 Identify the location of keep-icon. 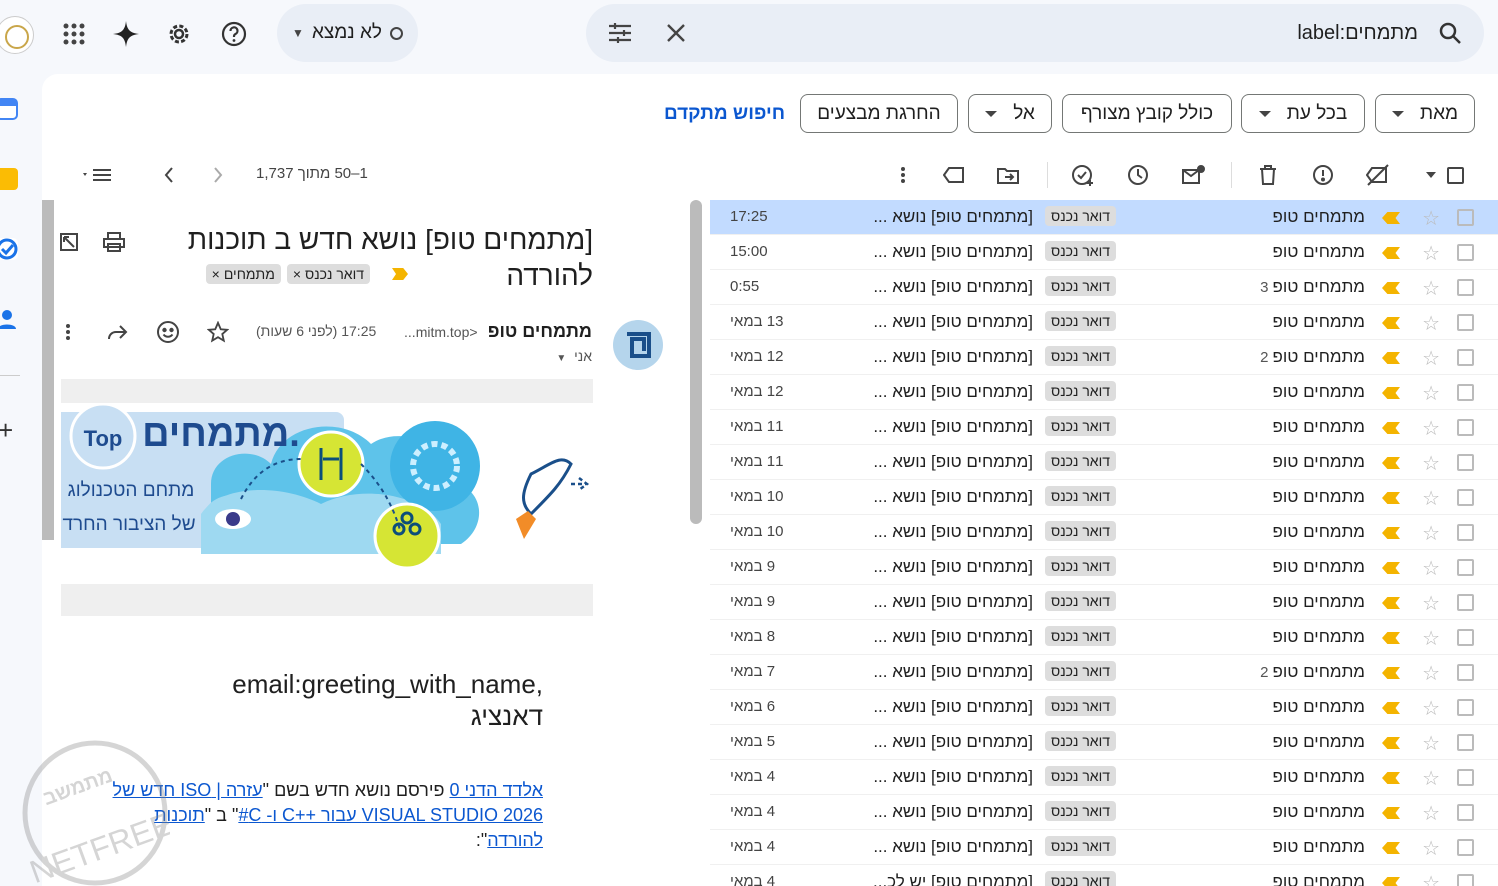
(9, 179).